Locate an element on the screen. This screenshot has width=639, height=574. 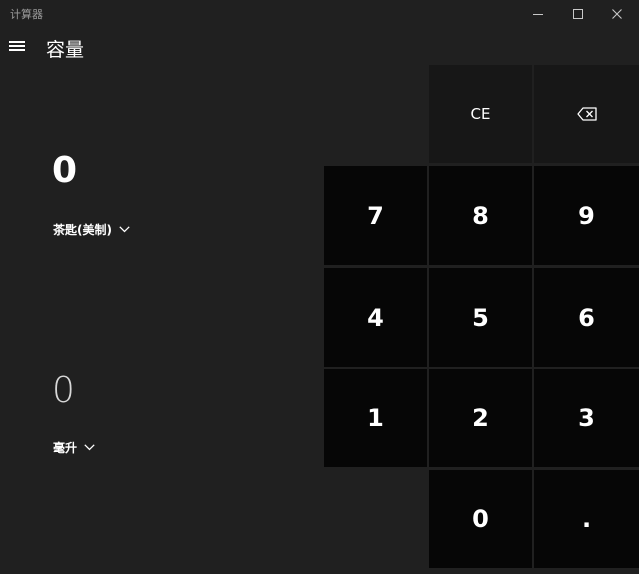
number-8-button: 8 is located at coordinates (480, 215).